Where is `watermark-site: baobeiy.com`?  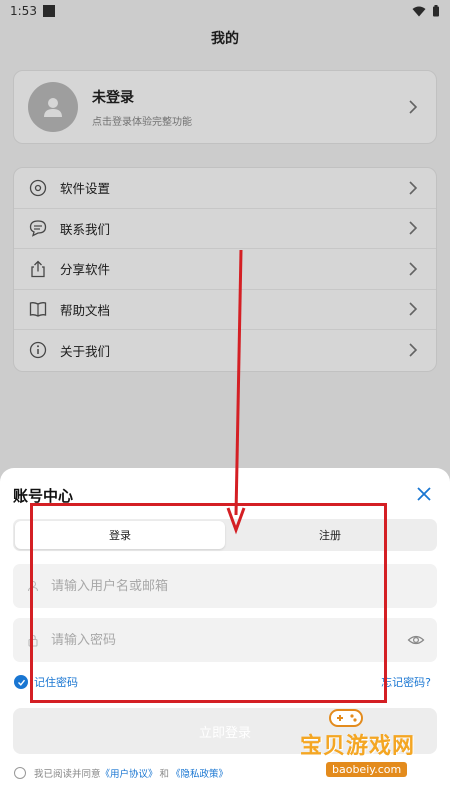 watermark-site: baobeiy.com is located at coordinates (367, 769).